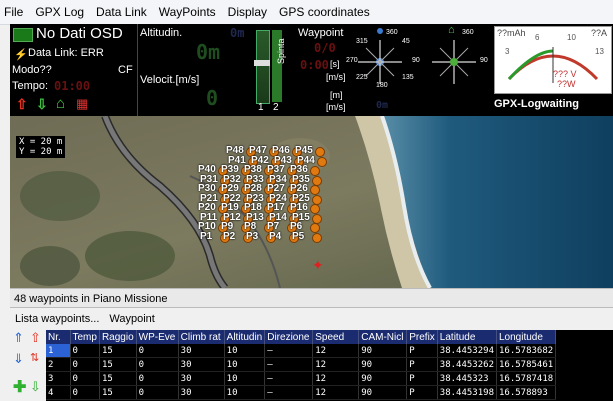  I want to click on upload-icon: ⇧, so click(22, 104).